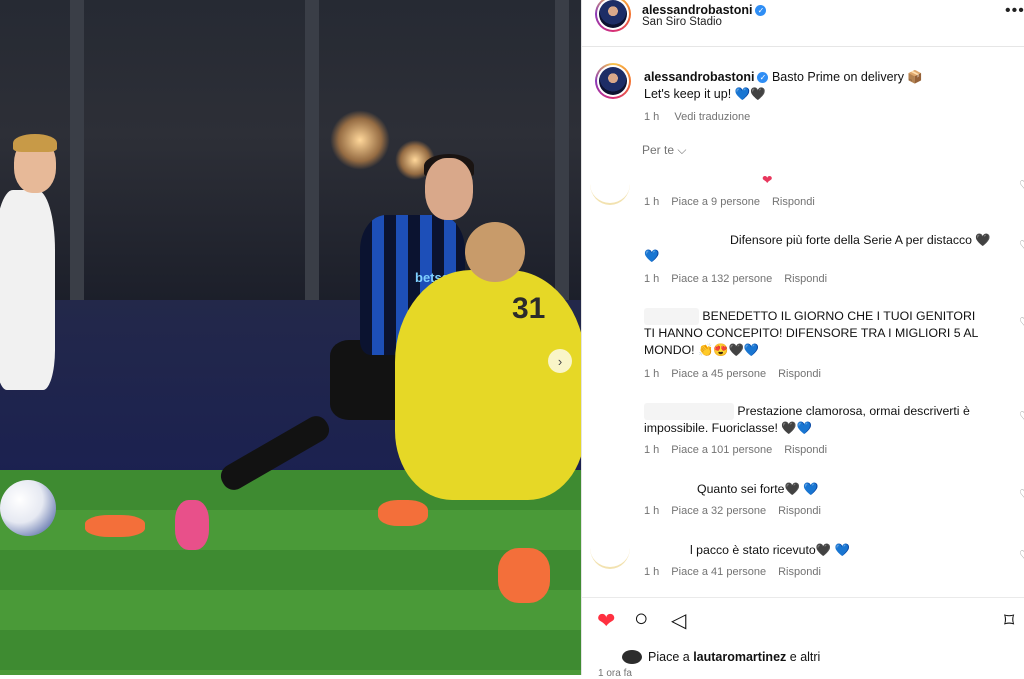 This screenshot has width=1024, height=679. I want to click on likes-summary: Piace a lautaromartinez e altri, so click(734, 657).